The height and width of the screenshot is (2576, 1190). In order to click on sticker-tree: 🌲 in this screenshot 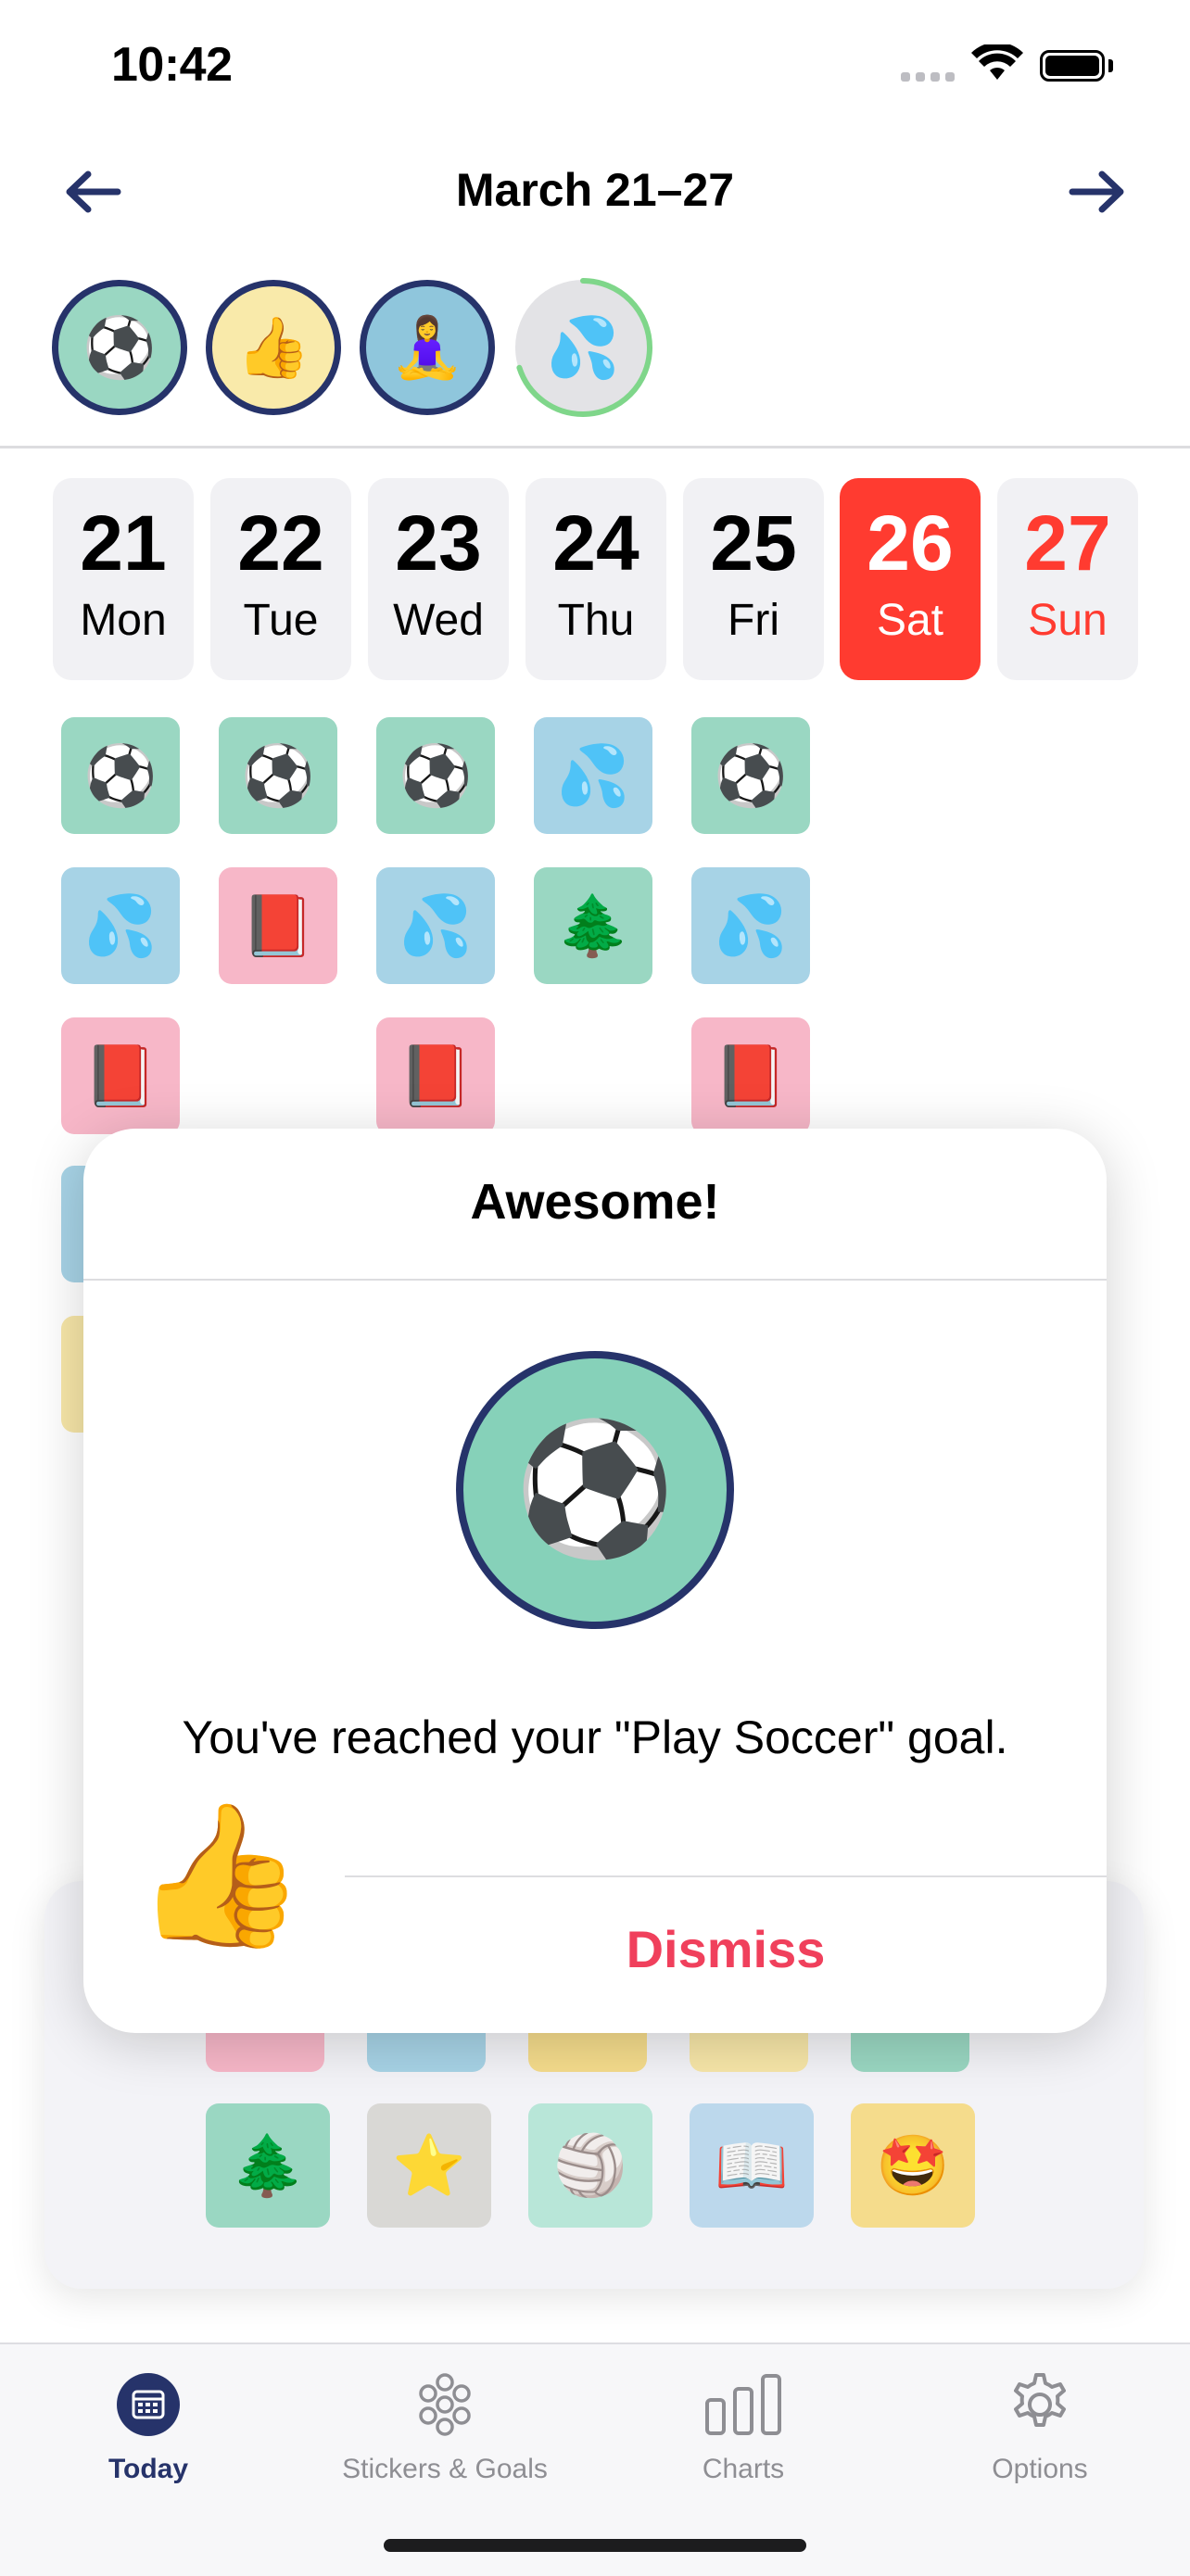, I will do `click(593, 925)`.